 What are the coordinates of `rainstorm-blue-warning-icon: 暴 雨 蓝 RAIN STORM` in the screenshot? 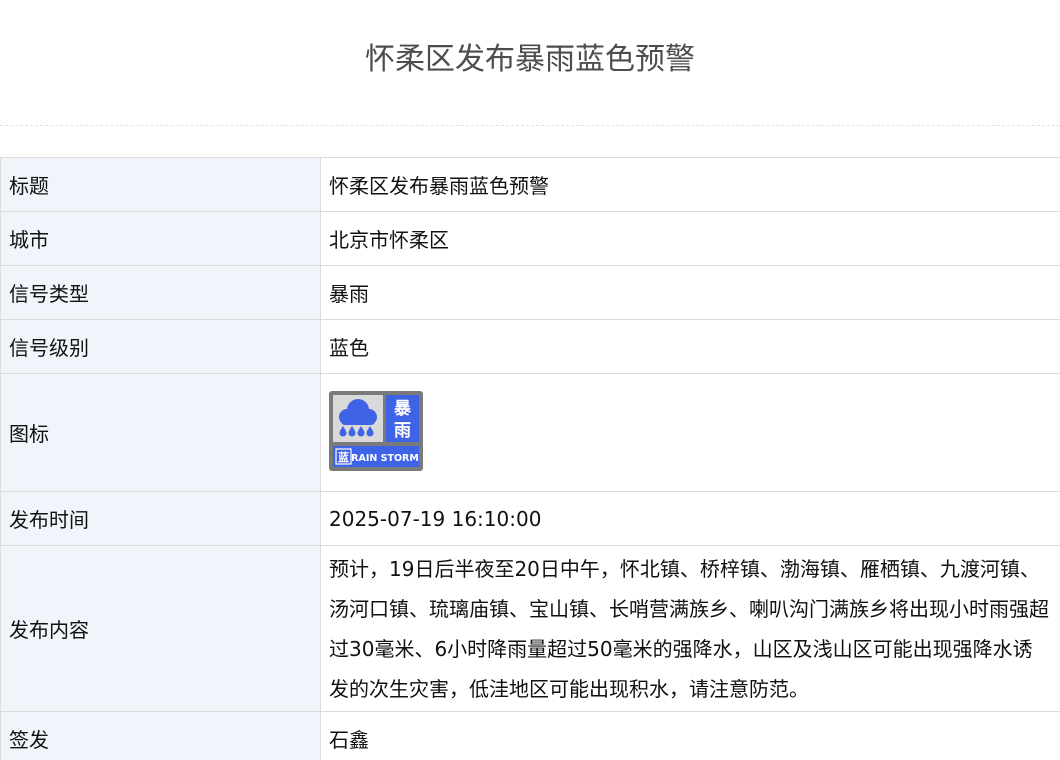 It's located at (376, 433).